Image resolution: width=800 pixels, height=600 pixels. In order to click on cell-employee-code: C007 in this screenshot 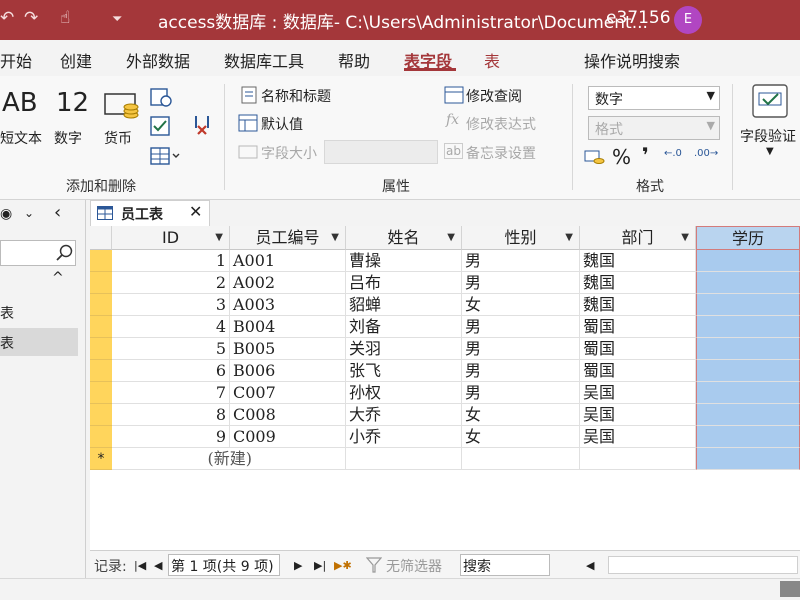, I will do `click(288, 393)`.